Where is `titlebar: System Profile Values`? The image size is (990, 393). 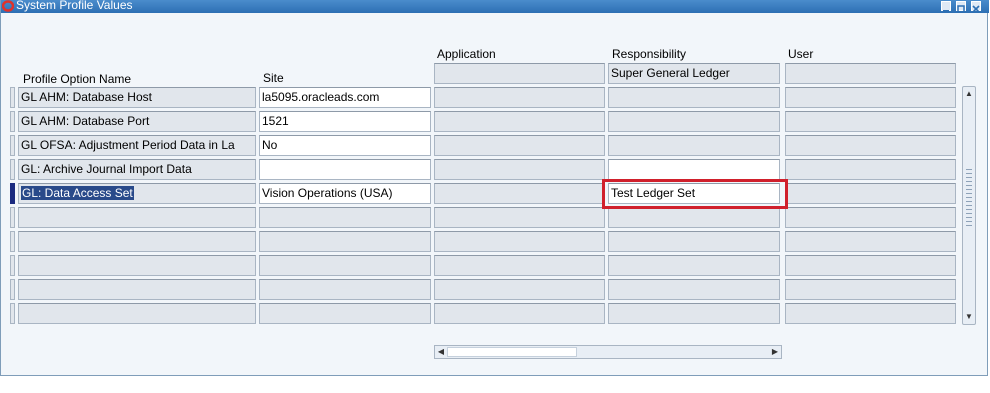
titlebar: System Profile Values is located at coordinates (495, 6).